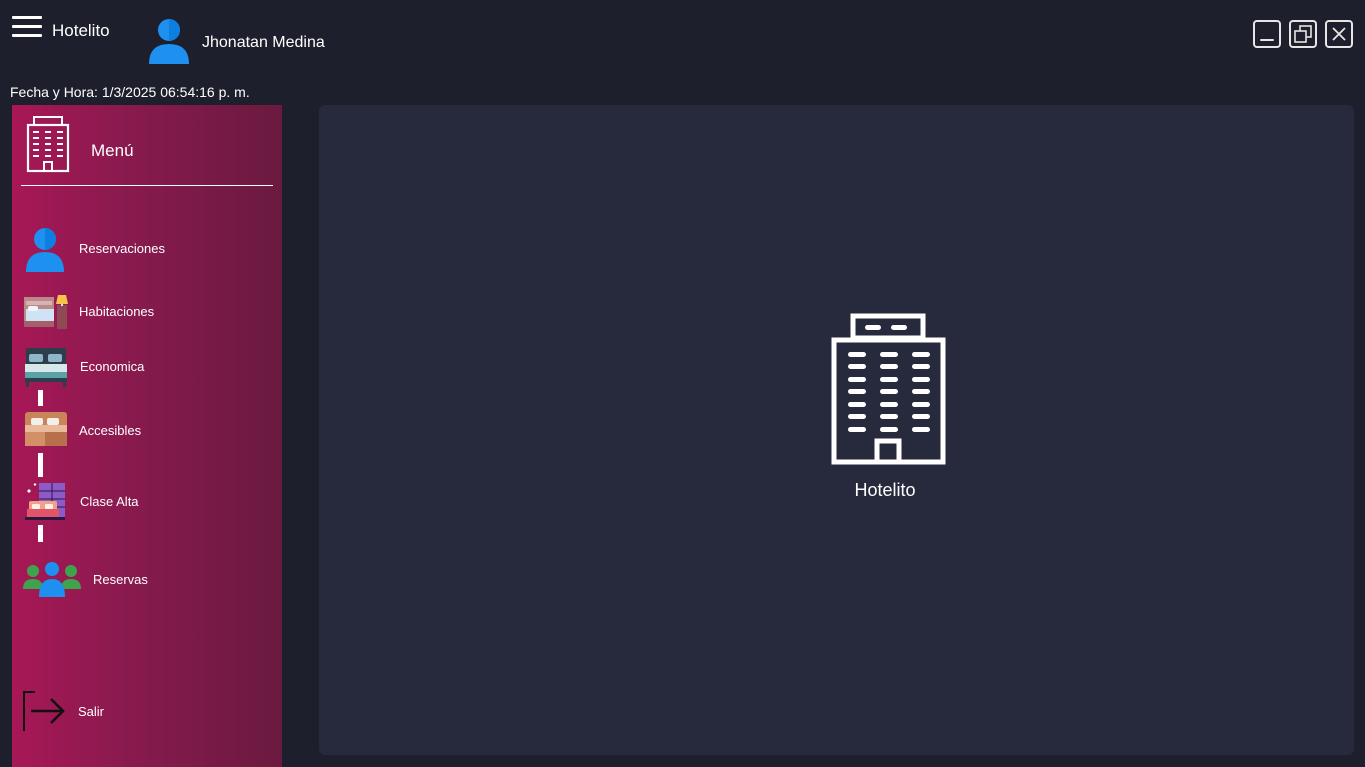 The width and height of the screenshot is (1365, 767). I want to click on sidebar-item-label: Clase Alta, so click(109, 501).